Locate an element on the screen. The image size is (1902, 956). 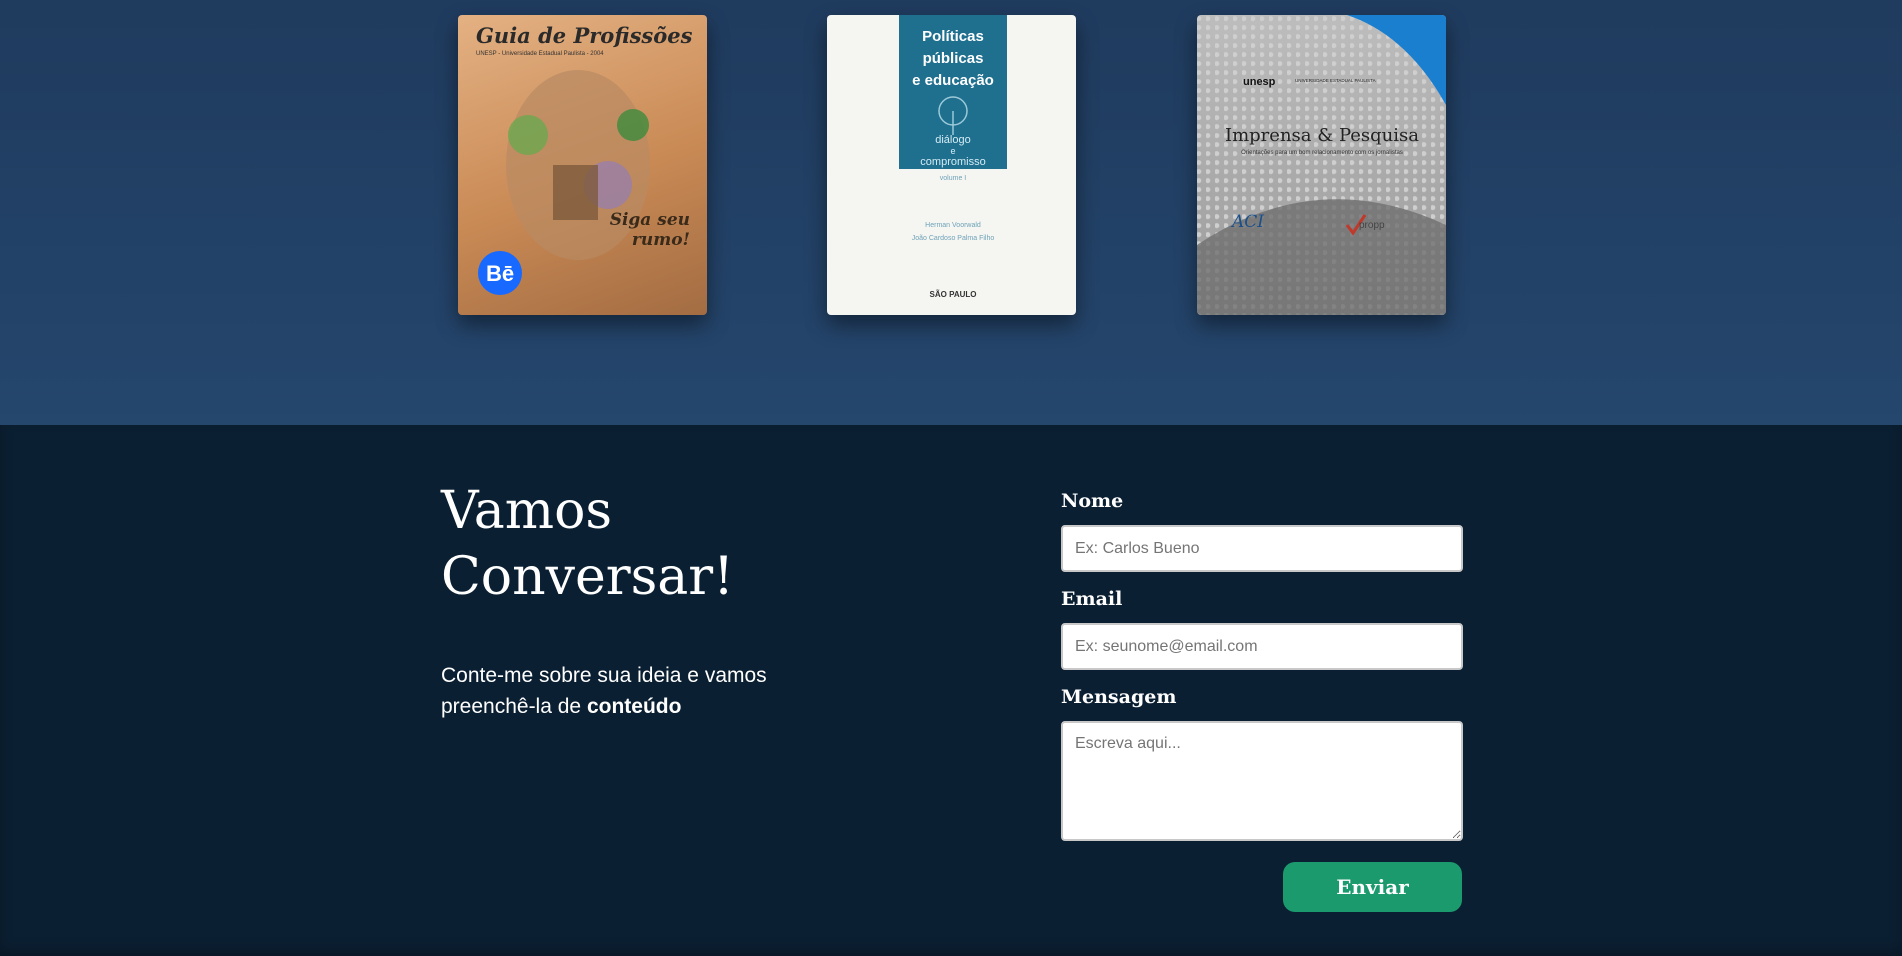
book-tagline-1: Siga seu is located at coordinates (650, 220).